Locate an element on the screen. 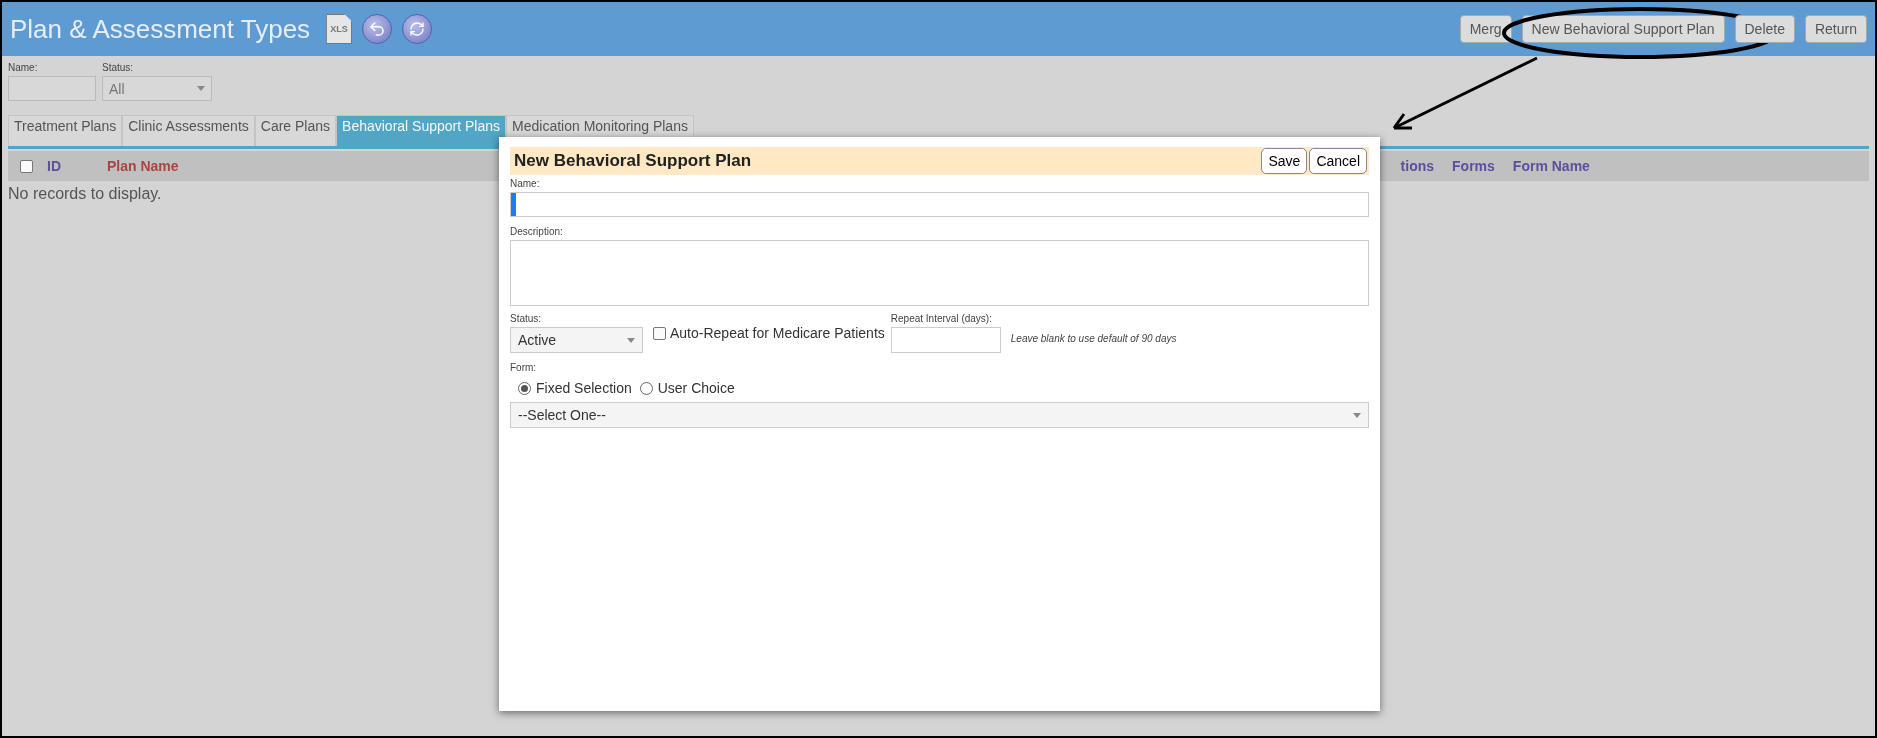 The image size is (1877, 738). empty-message: No records to display. is located at coordinates (85, 194).